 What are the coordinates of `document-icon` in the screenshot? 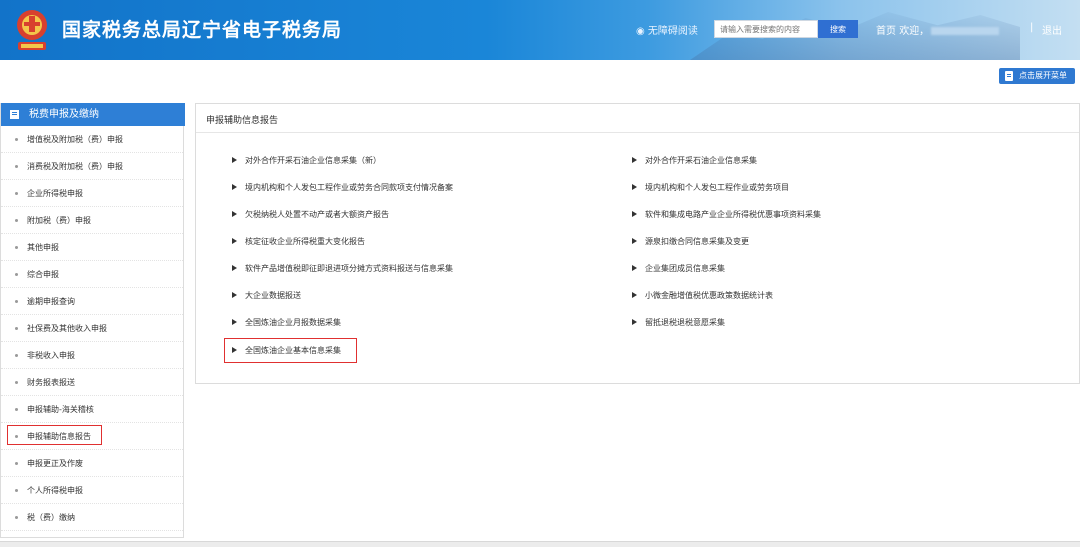 It's located at (14, 114).